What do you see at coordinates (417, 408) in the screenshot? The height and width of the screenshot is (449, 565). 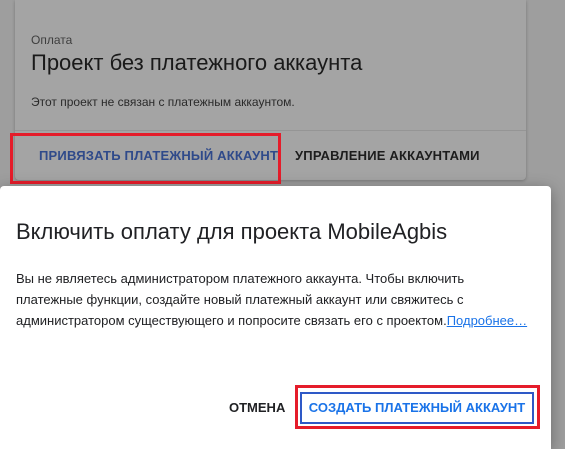 I see `create-billing-account-button: СОЗДАТЬ ПЛАТЕЖНЫЙ АККАУНТ` at bounding box center [417, 408].